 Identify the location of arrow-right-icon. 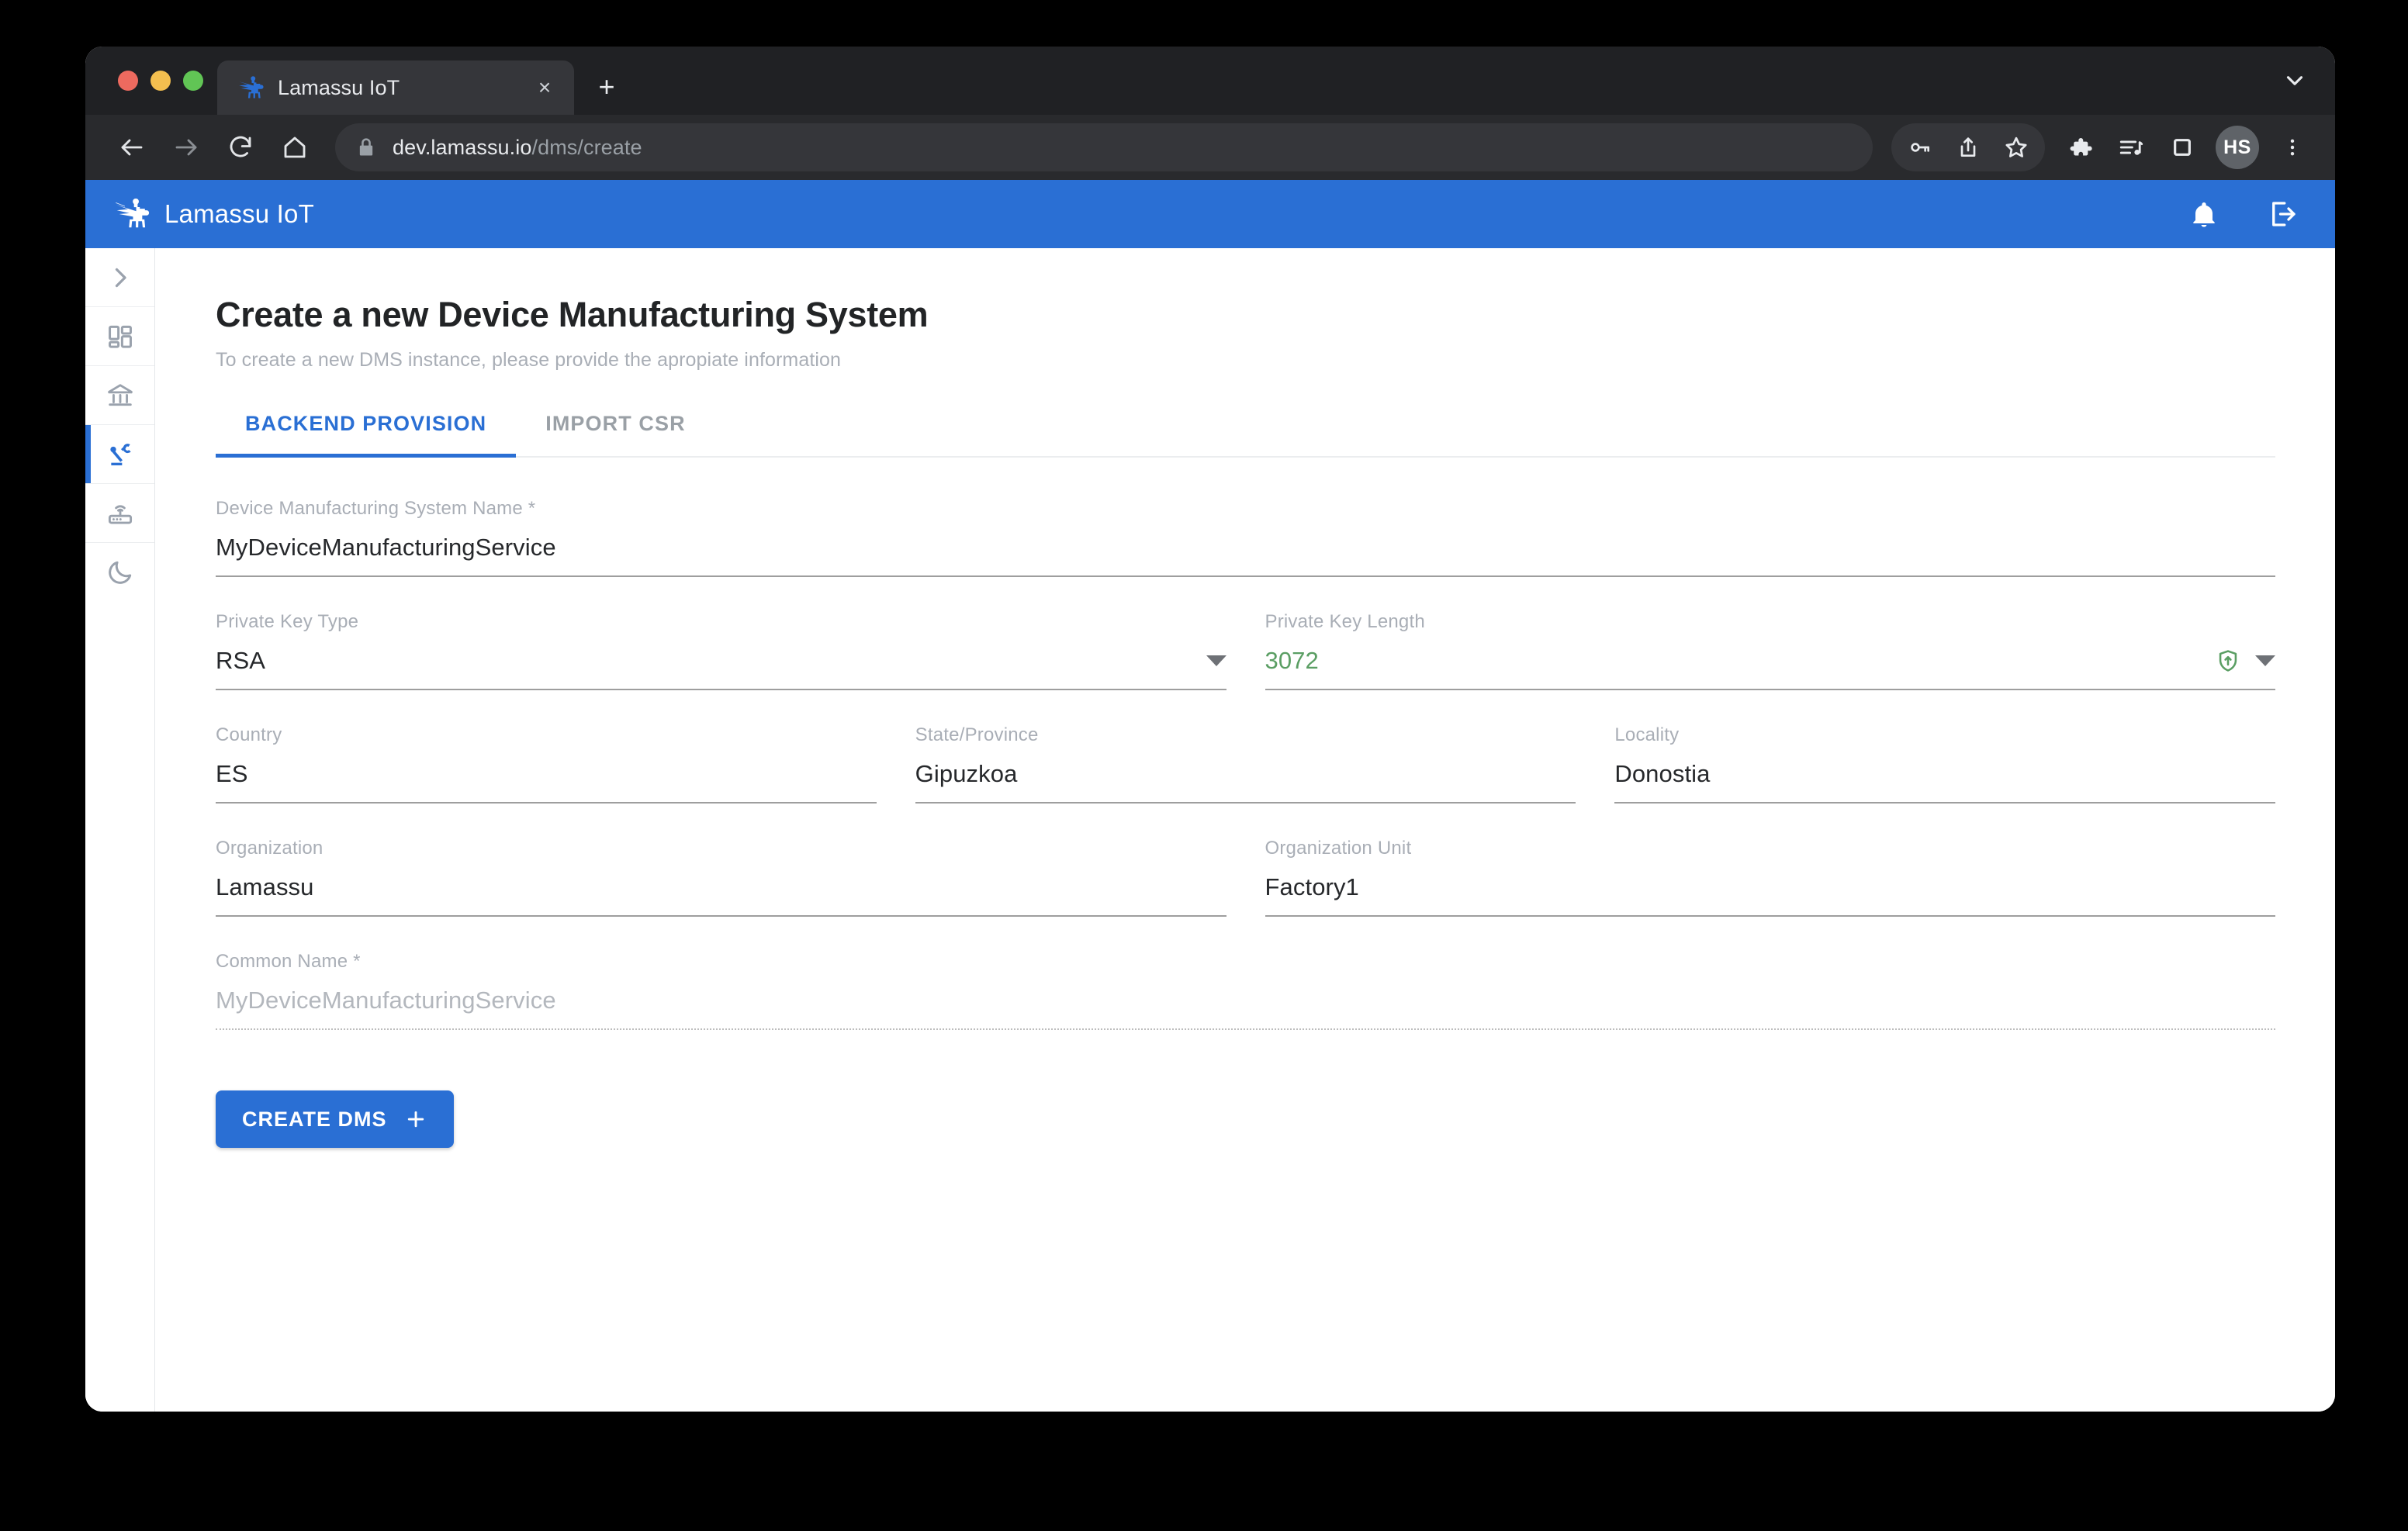
(186, 147).